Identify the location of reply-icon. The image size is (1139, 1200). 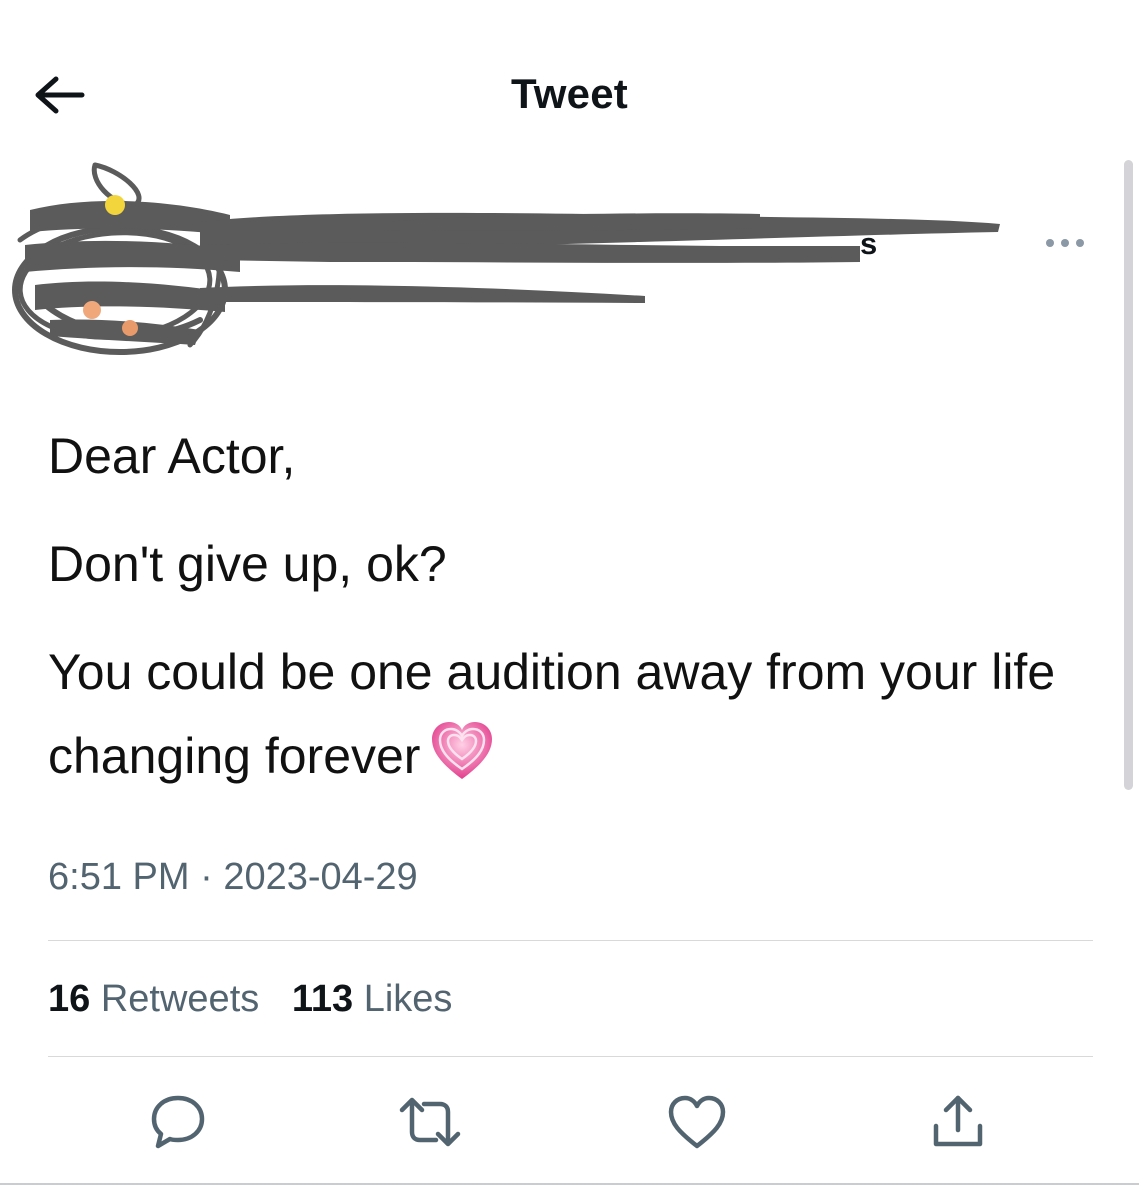
(178, 1122).